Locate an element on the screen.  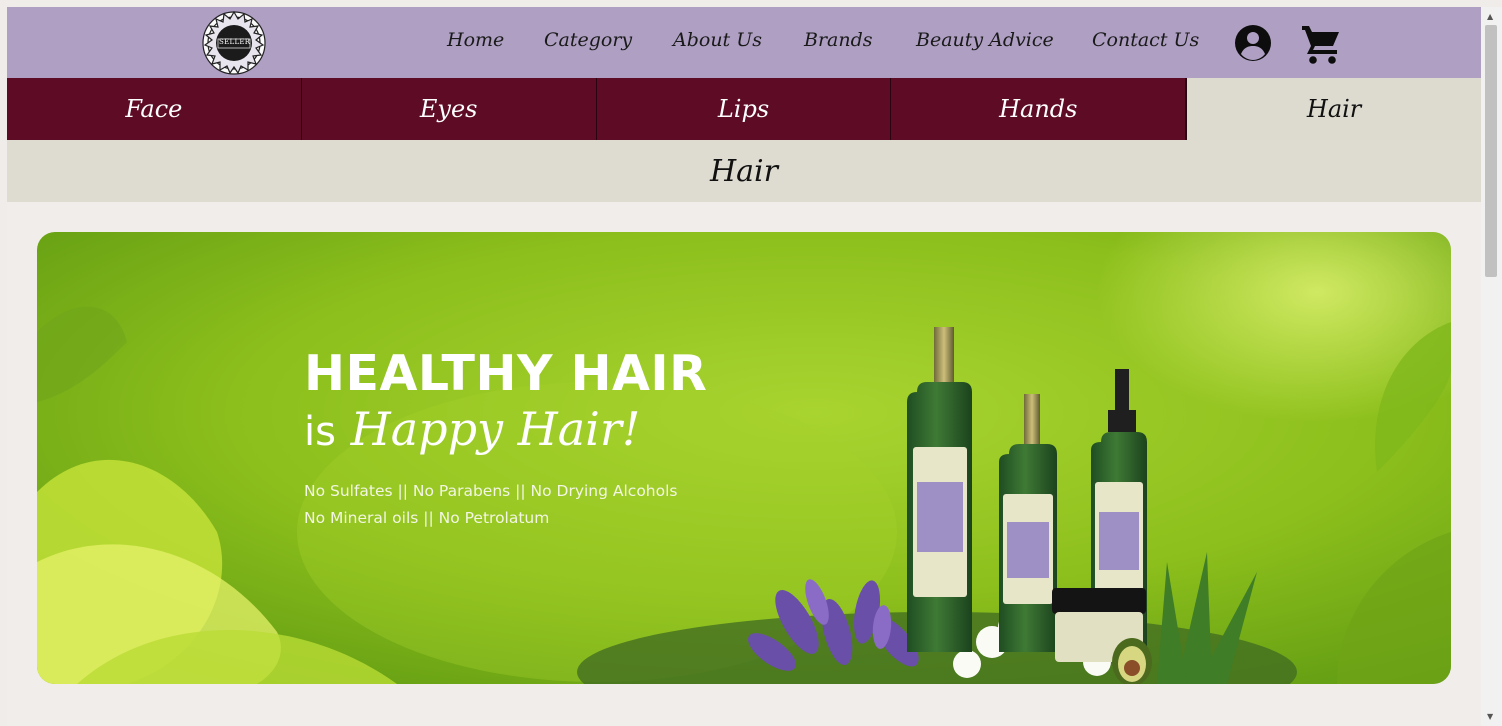
nav-link-brands: Brands is located at coordinates (838, 40).